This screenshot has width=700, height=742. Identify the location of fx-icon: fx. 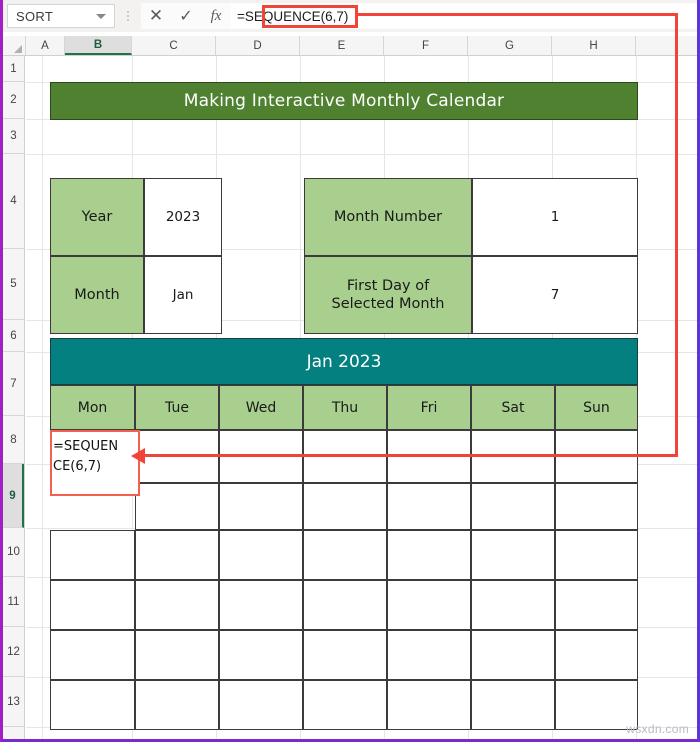
(216, 16).